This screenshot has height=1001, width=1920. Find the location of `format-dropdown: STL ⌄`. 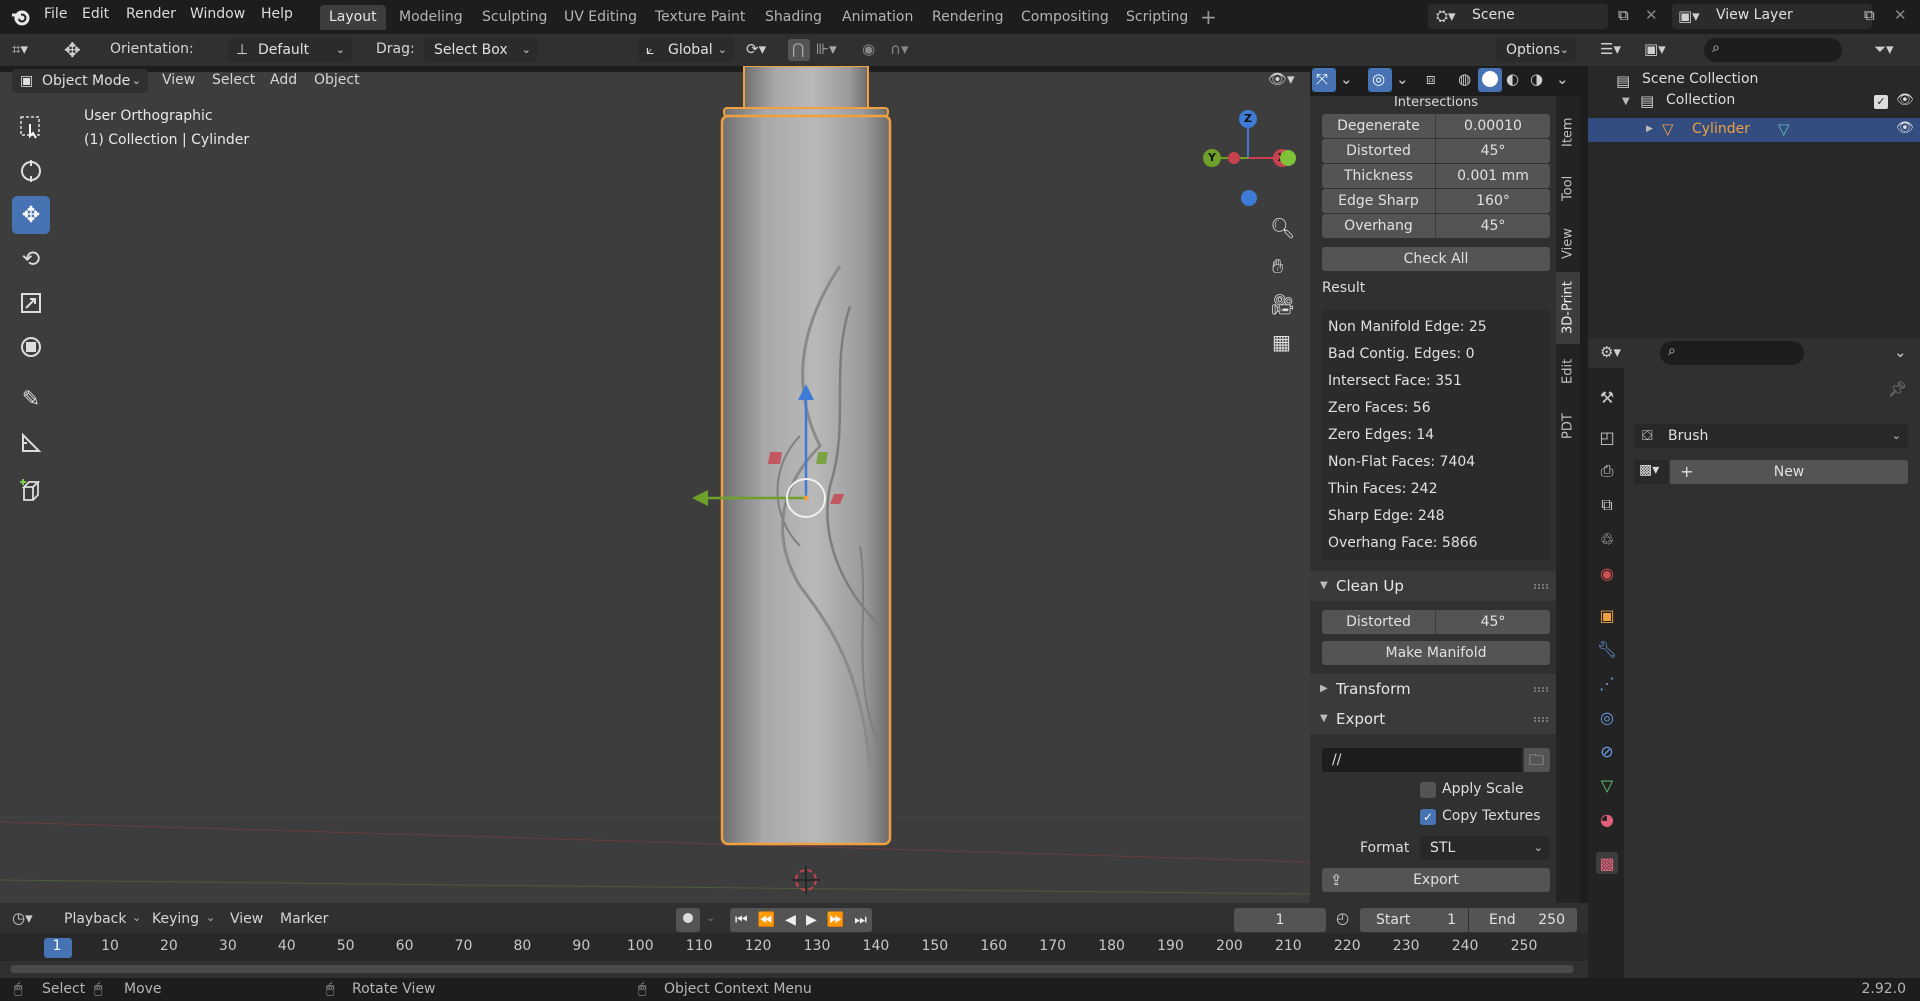

format-dropdown: STL ⌄ is located at coordinates (1485, 848).